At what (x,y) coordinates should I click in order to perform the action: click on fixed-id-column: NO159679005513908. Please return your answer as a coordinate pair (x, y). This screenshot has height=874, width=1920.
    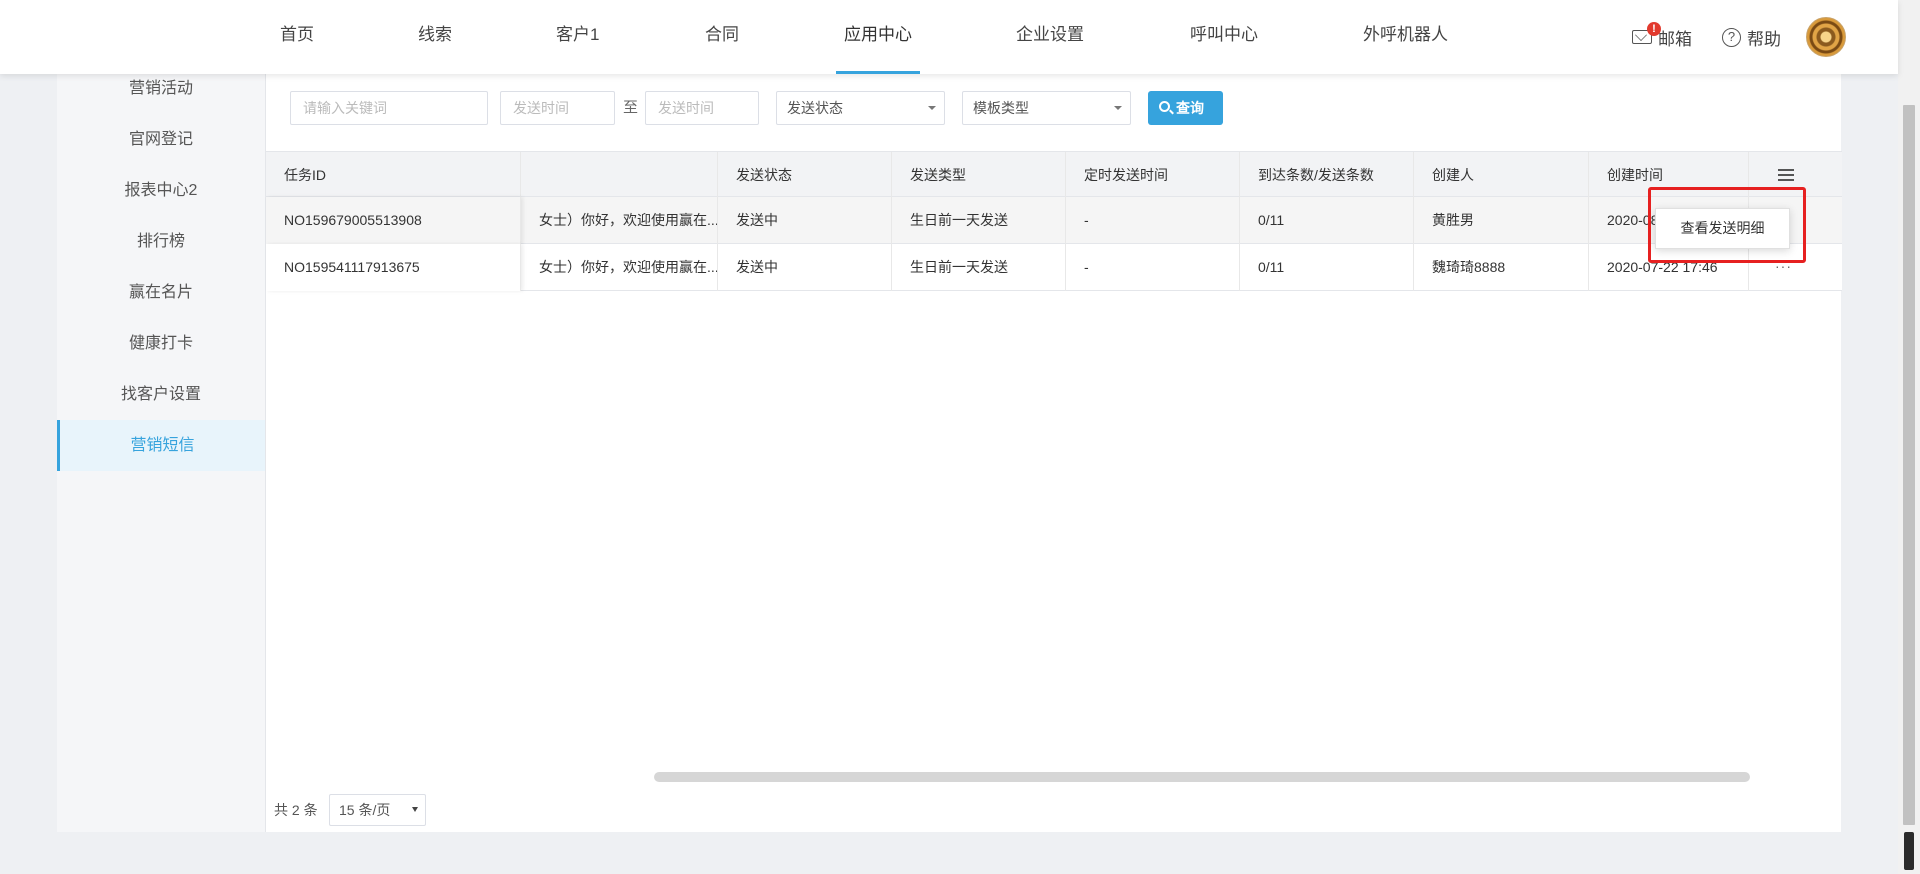
    Looking at the image, I should click on (393, 220).